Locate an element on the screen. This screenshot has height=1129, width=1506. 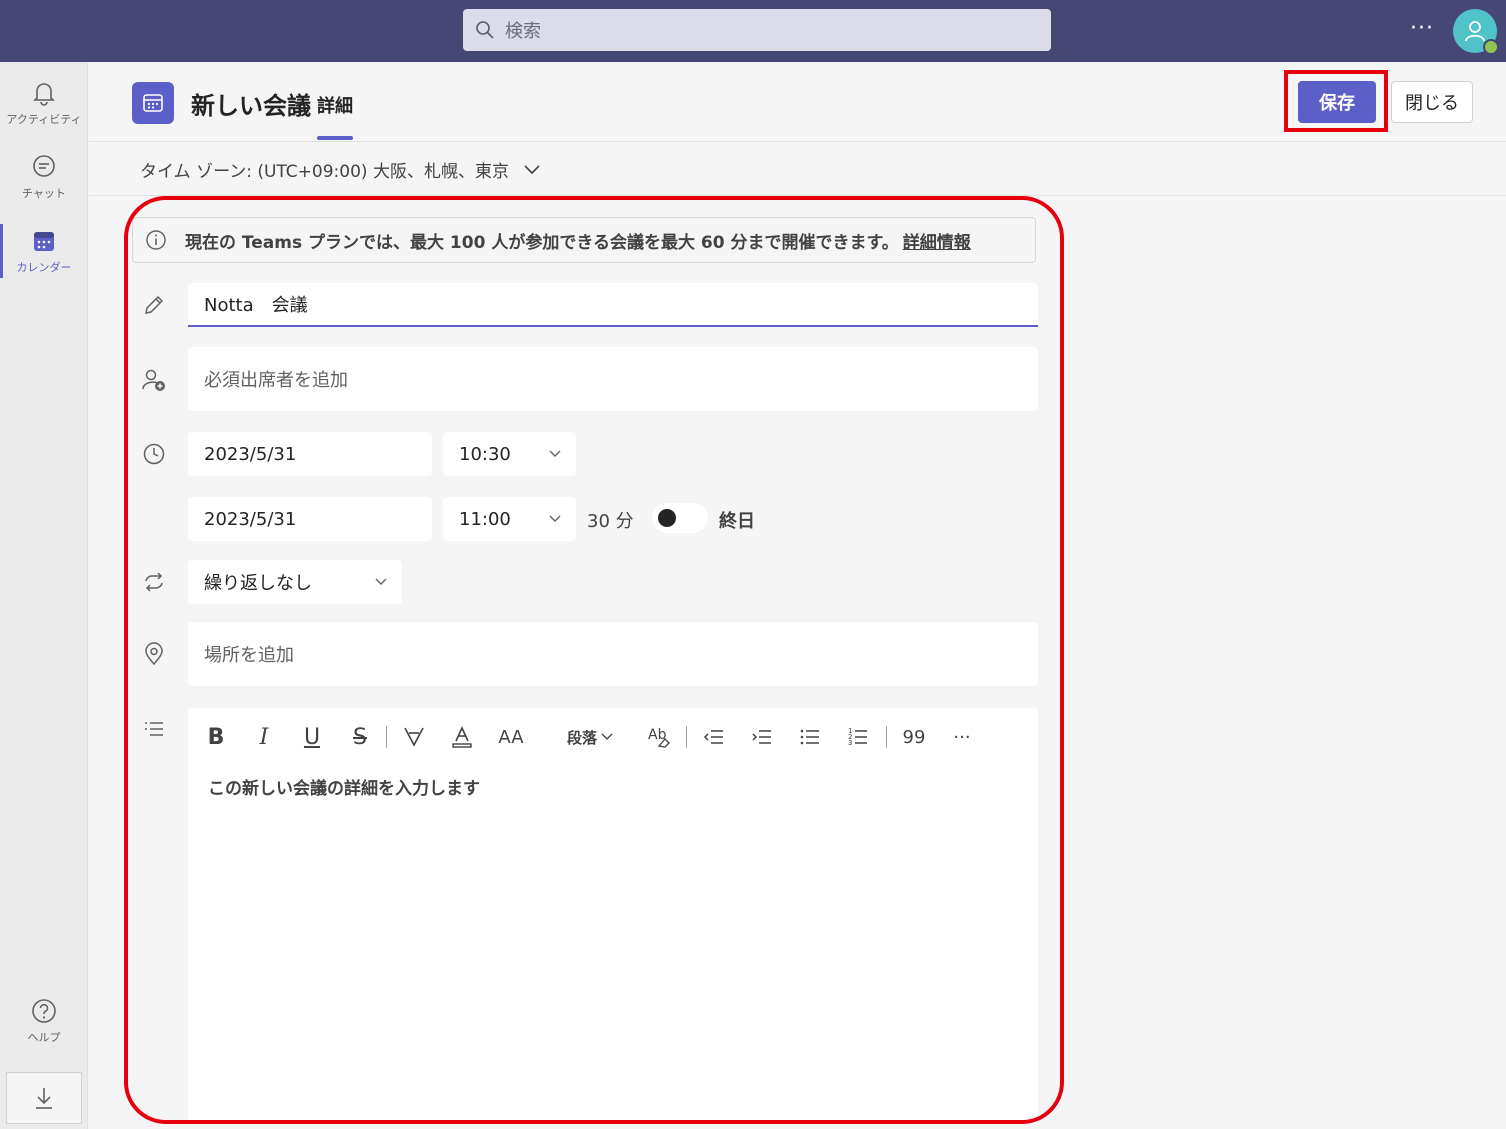
timezone-selector: タイム ゾーン: (UTC+09:00) 大阪、札幌、東京 is located at coordinates (340, 169).